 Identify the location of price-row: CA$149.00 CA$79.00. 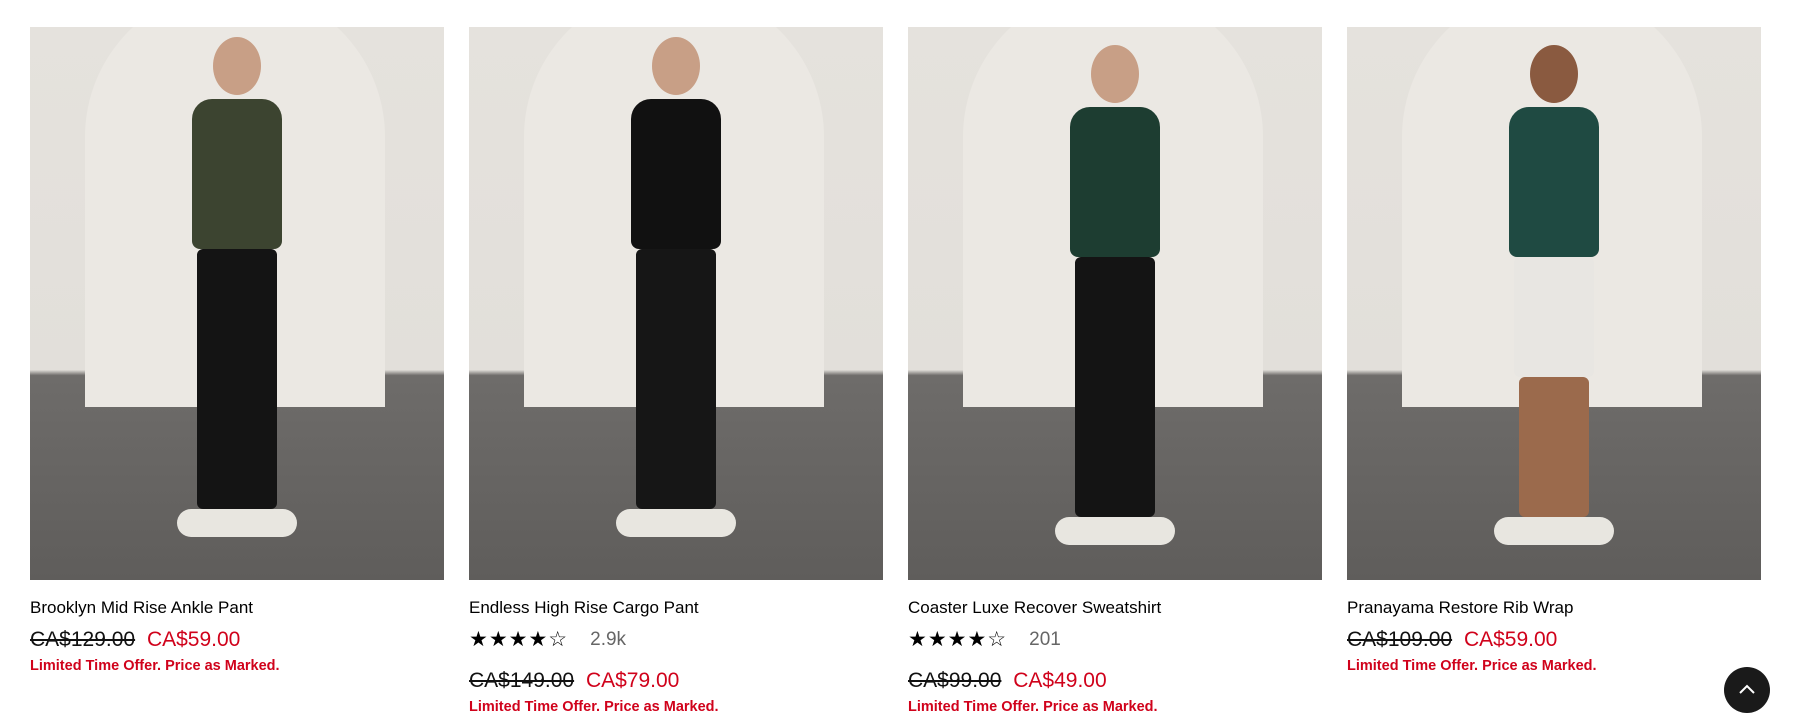
(676, 681).